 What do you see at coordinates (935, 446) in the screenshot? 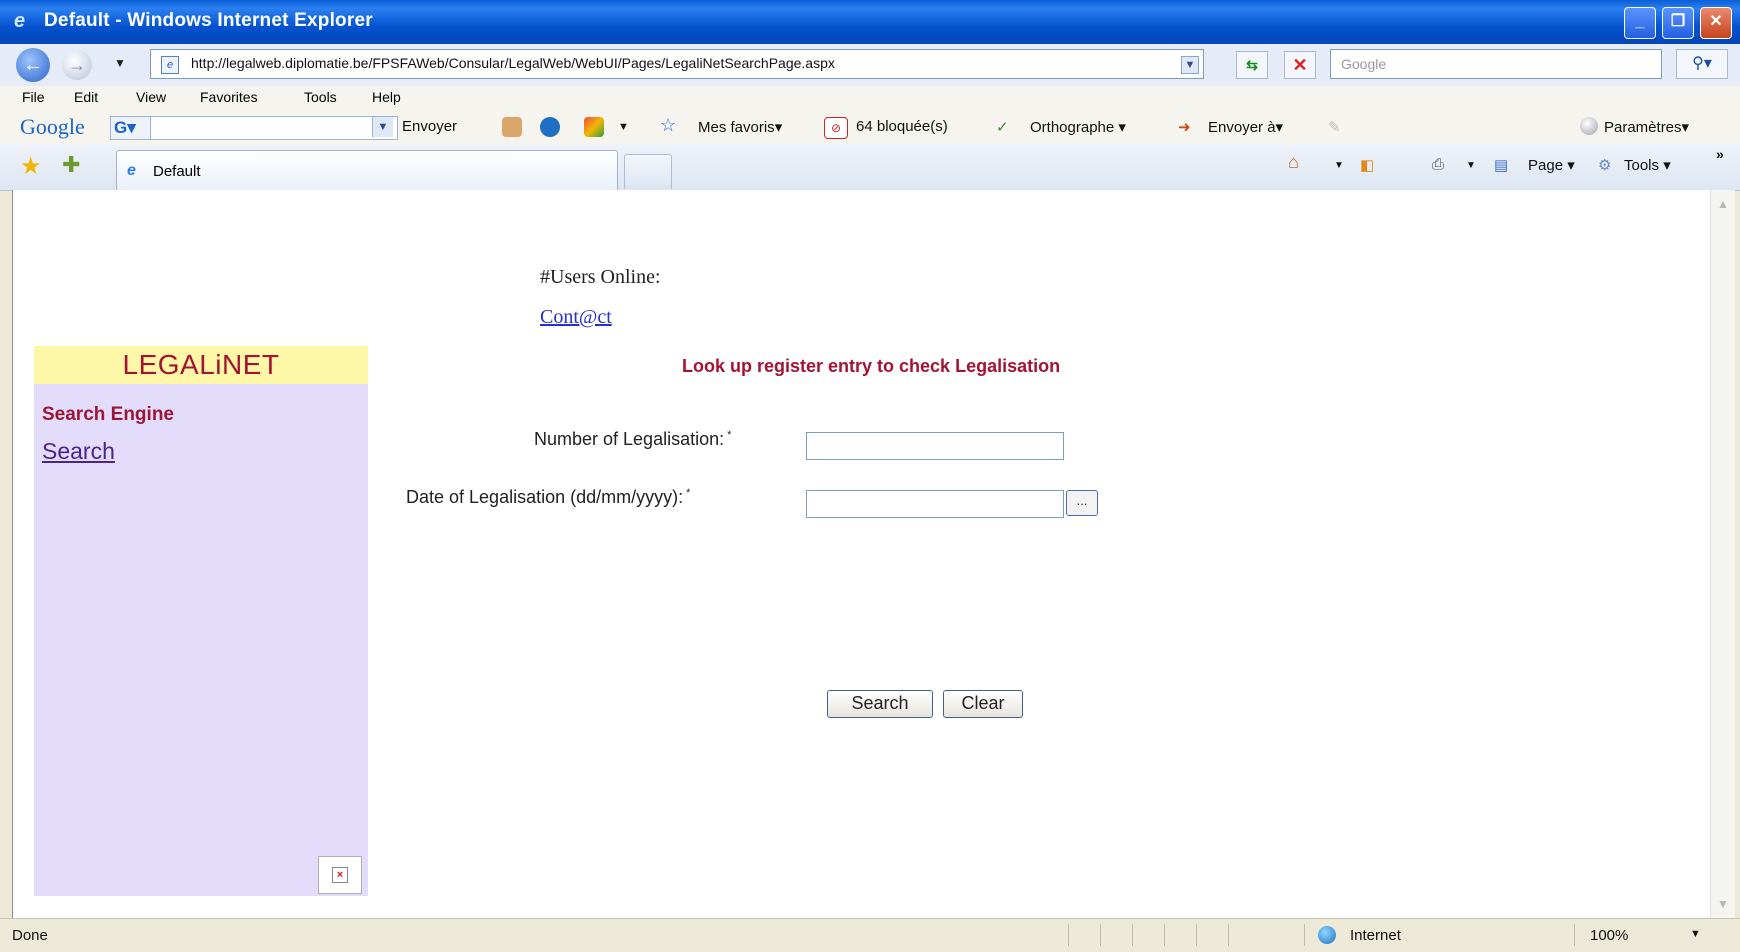
I see `legalisation-number-input` at bounding box center [935, 446].